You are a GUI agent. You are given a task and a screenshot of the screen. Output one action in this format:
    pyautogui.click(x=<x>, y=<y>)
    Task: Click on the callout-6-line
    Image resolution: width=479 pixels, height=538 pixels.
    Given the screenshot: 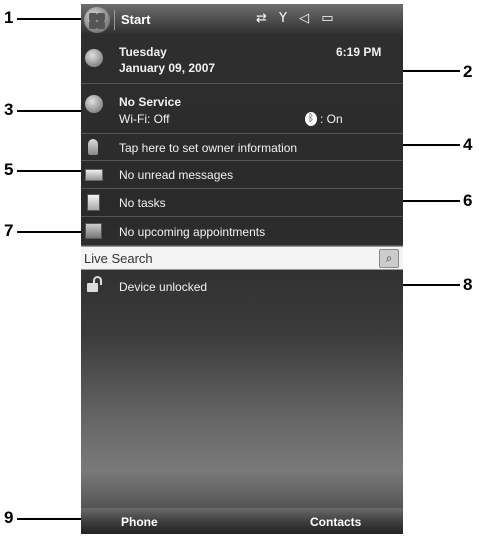 What is the action you would take?
    pyautogui.click(x=431, y=201)
    